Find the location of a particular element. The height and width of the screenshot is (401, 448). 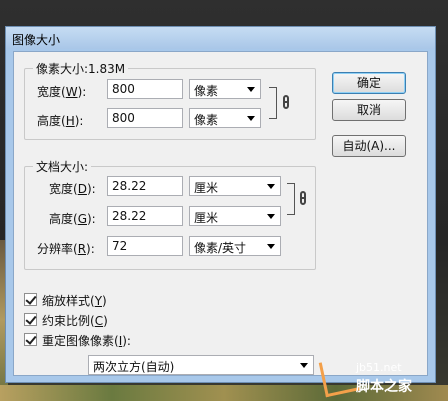

doc-width-input: 28.22 is located at coordinates (145, 186).